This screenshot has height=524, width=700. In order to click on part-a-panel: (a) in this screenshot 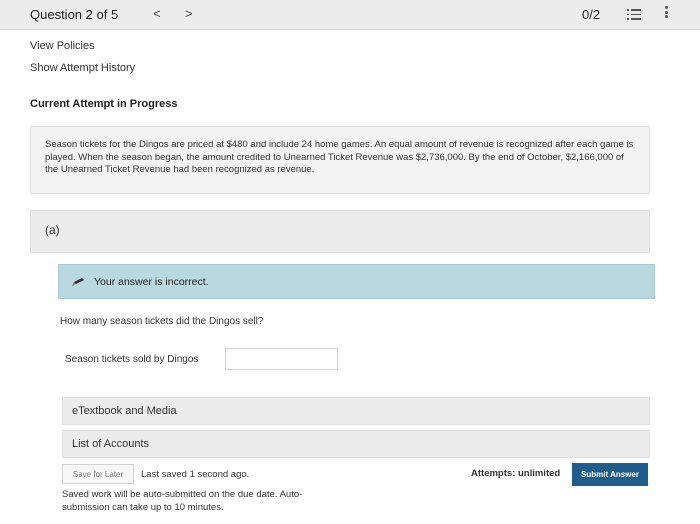, I will do `click(340, 231)`.